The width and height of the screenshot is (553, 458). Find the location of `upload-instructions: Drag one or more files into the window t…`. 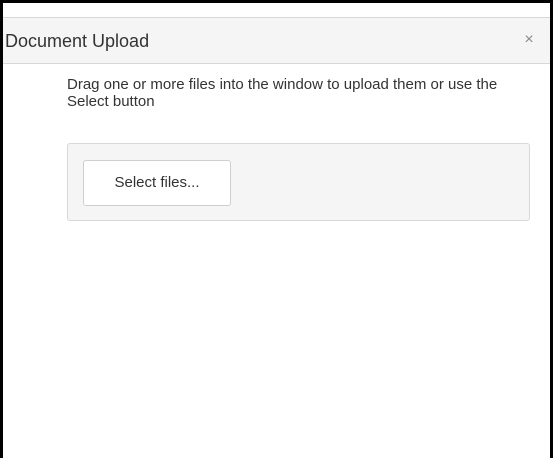

upload-instructions: Drag one or more files into the window t… is located at coordinates (282, 93).